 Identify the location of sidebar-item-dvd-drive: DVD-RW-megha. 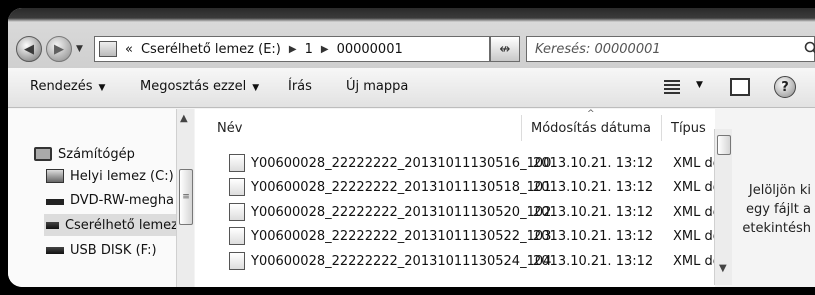
(110, 200).